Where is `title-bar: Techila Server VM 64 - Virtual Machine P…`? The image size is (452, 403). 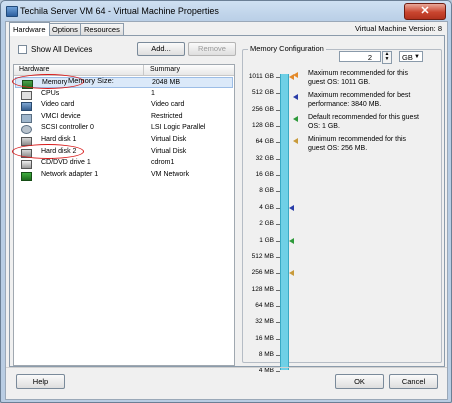 title-bar: Techila Server VM 64 - Virtual Machine P… is located at coordinates (226, 11).